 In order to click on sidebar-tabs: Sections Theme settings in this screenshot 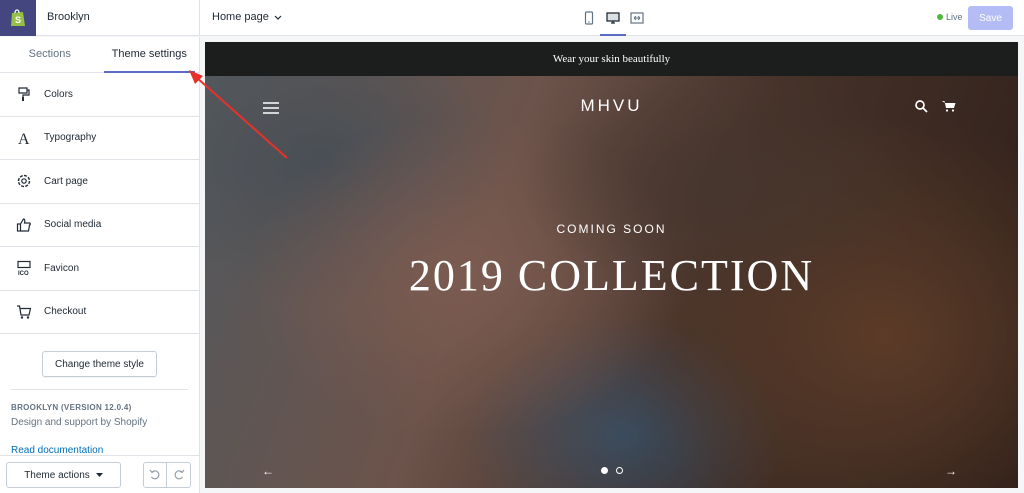, I will do `click(99, 55)`.